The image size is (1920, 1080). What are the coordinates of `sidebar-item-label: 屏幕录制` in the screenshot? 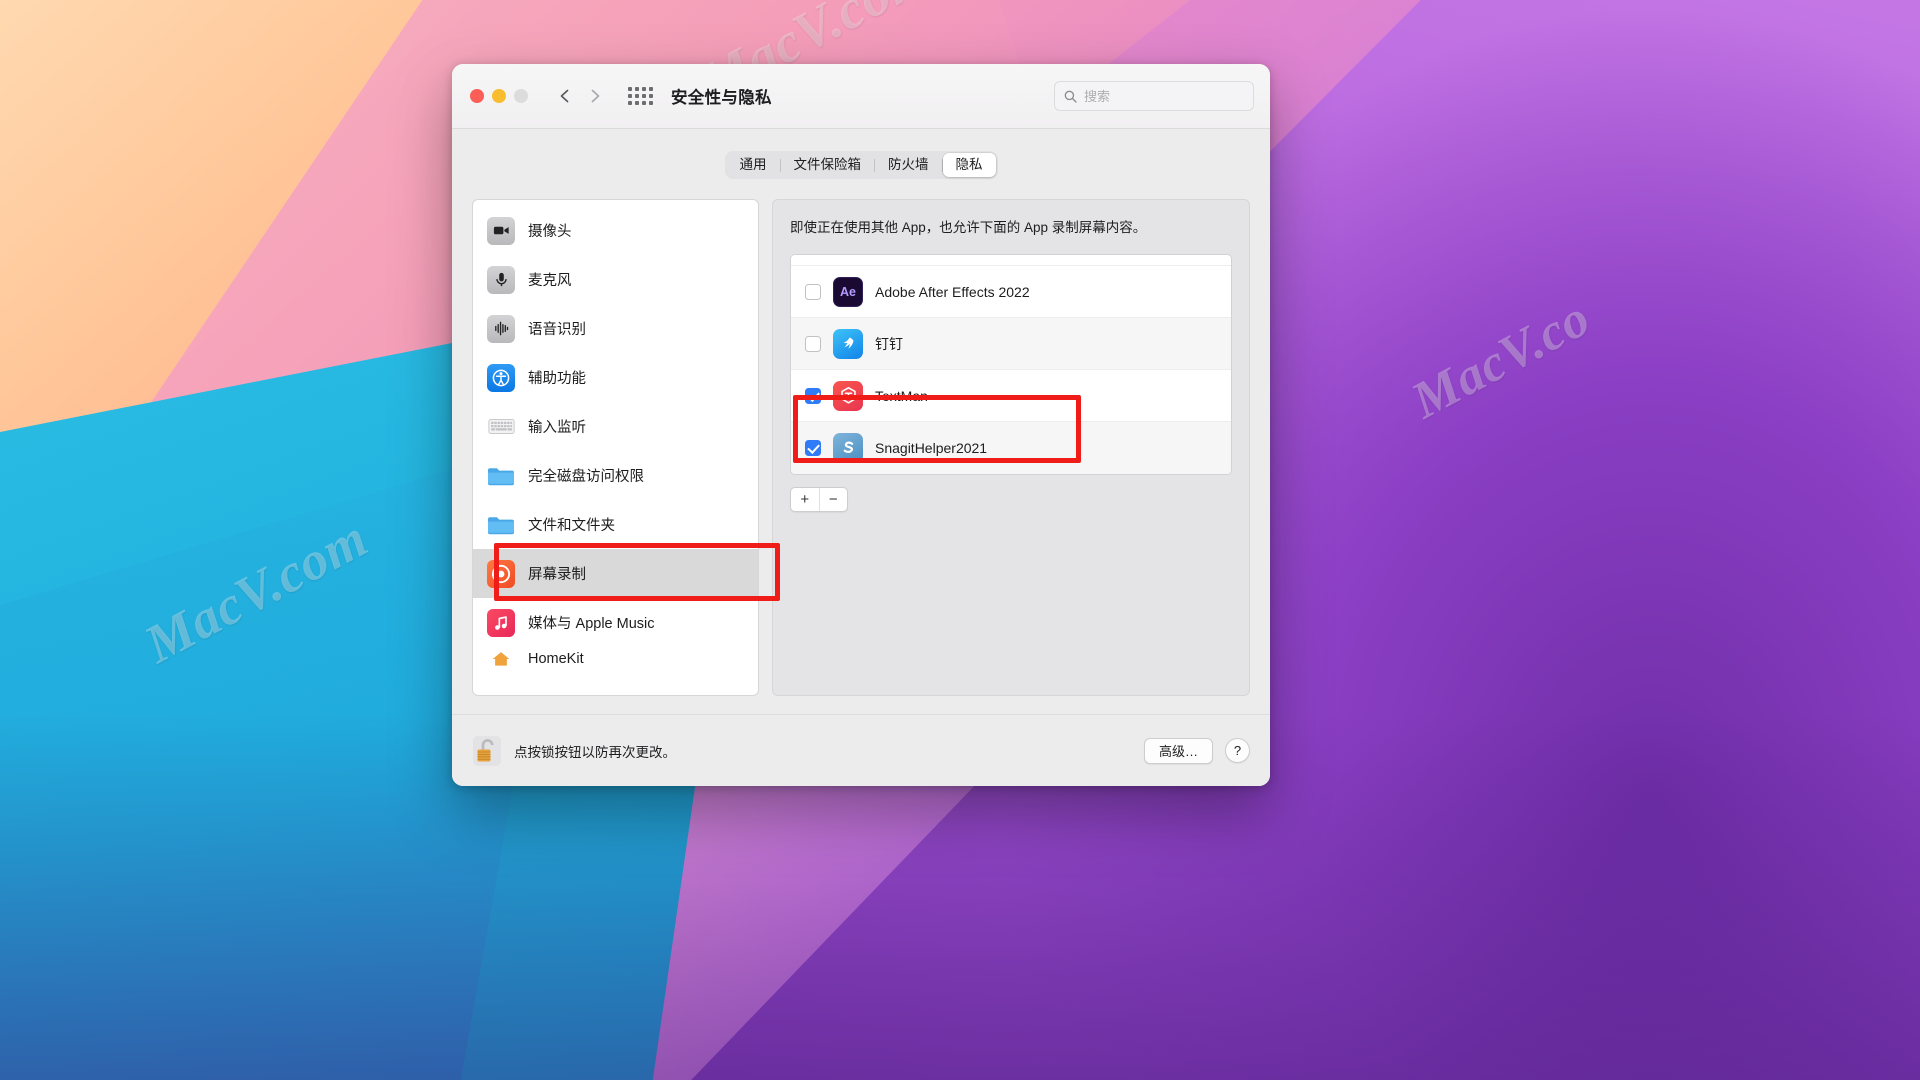 It's located at (557, 575).